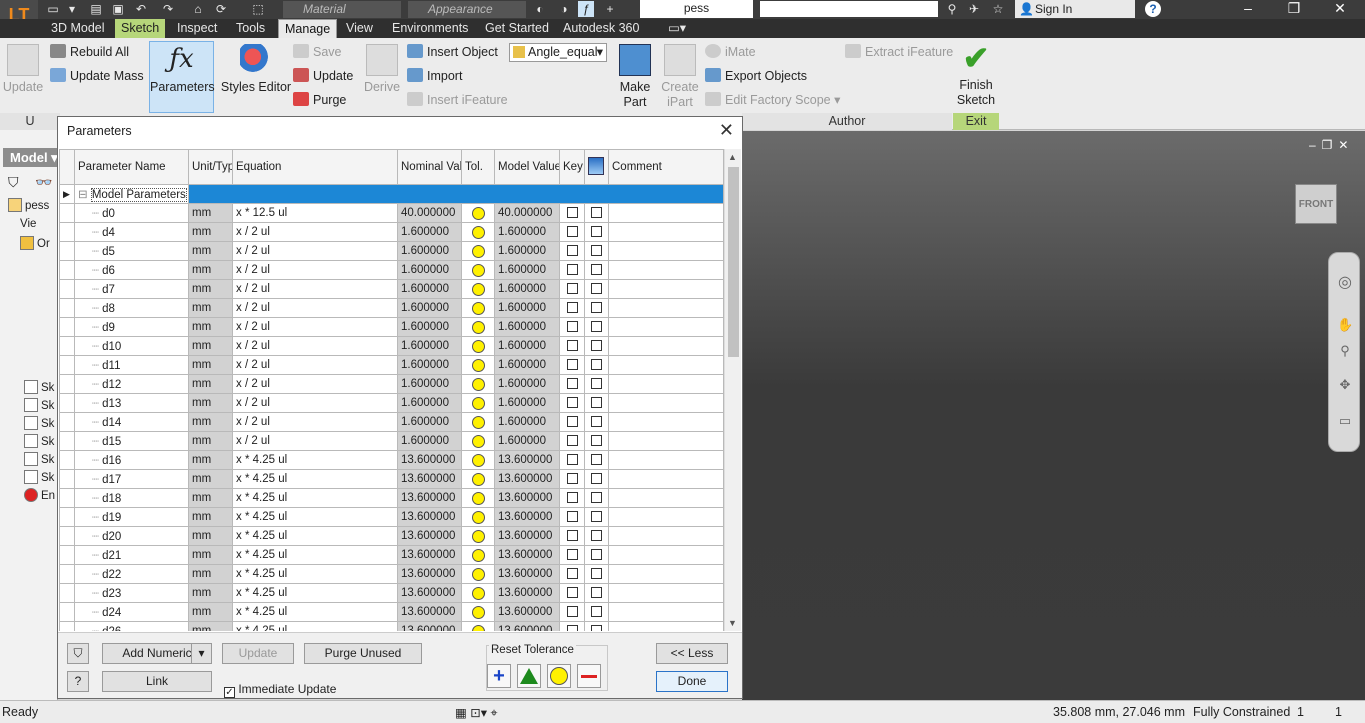 The width and height of the screenshot is (1365, 723). I want to click on column-header-key: Key, so click(572, 167).